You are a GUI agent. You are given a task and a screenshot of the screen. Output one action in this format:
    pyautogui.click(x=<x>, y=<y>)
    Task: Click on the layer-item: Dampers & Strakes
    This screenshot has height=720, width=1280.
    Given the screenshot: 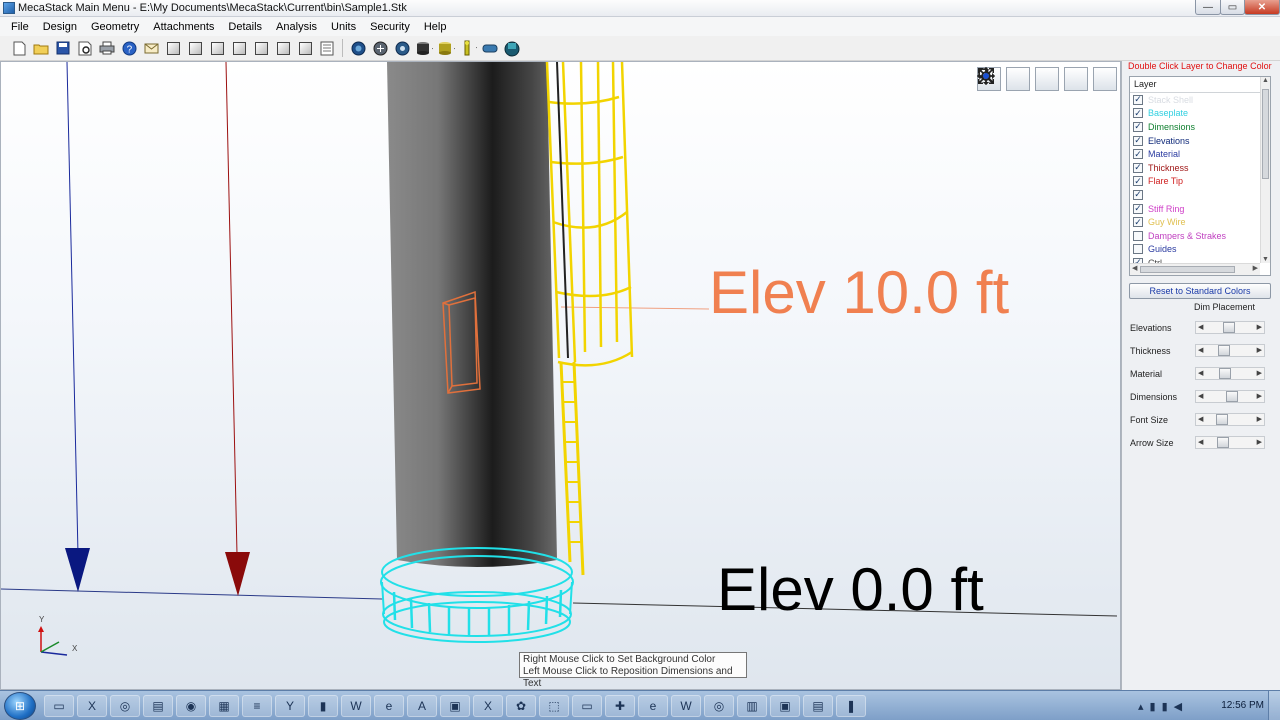 What is the action you would take?
    pyautogui.click(x=1200, y=236)
    